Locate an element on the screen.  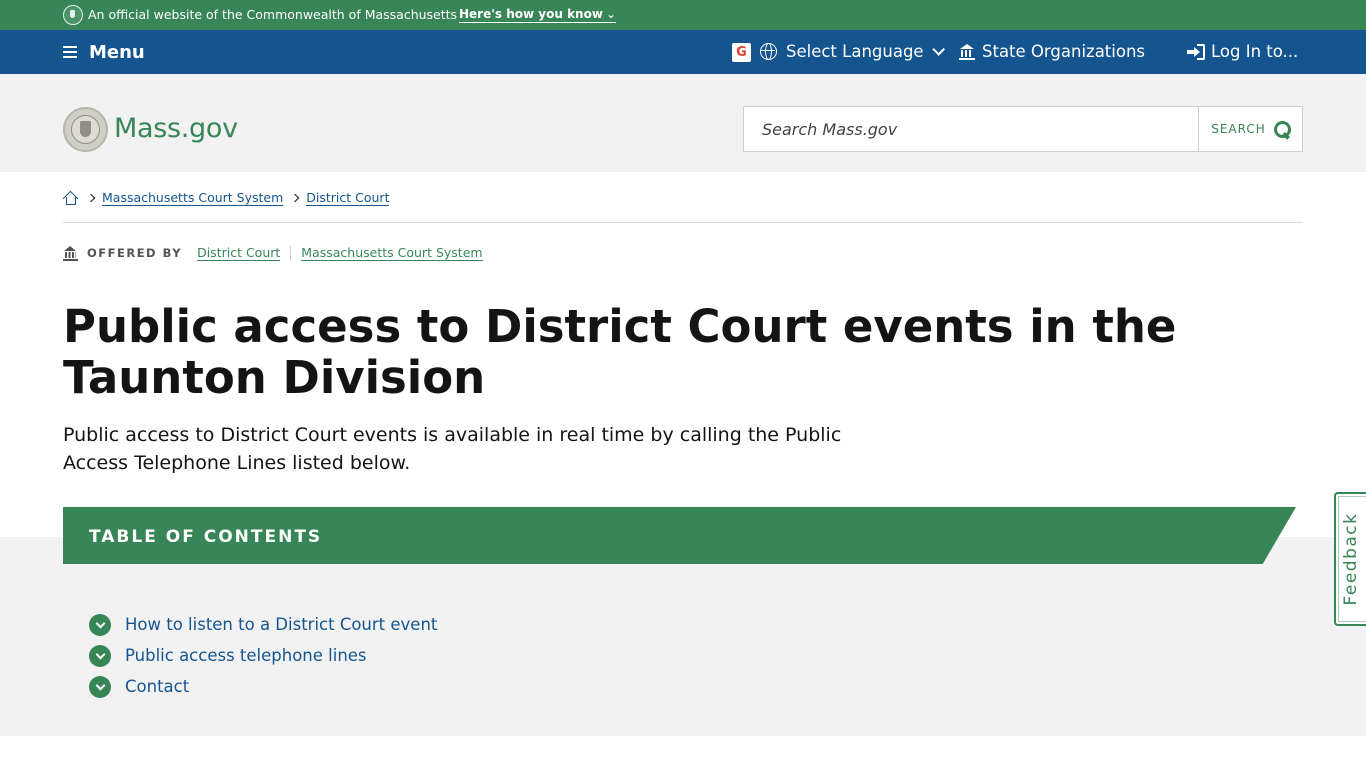
toc-item-contact: Contact is located at coordinates (263, 686).